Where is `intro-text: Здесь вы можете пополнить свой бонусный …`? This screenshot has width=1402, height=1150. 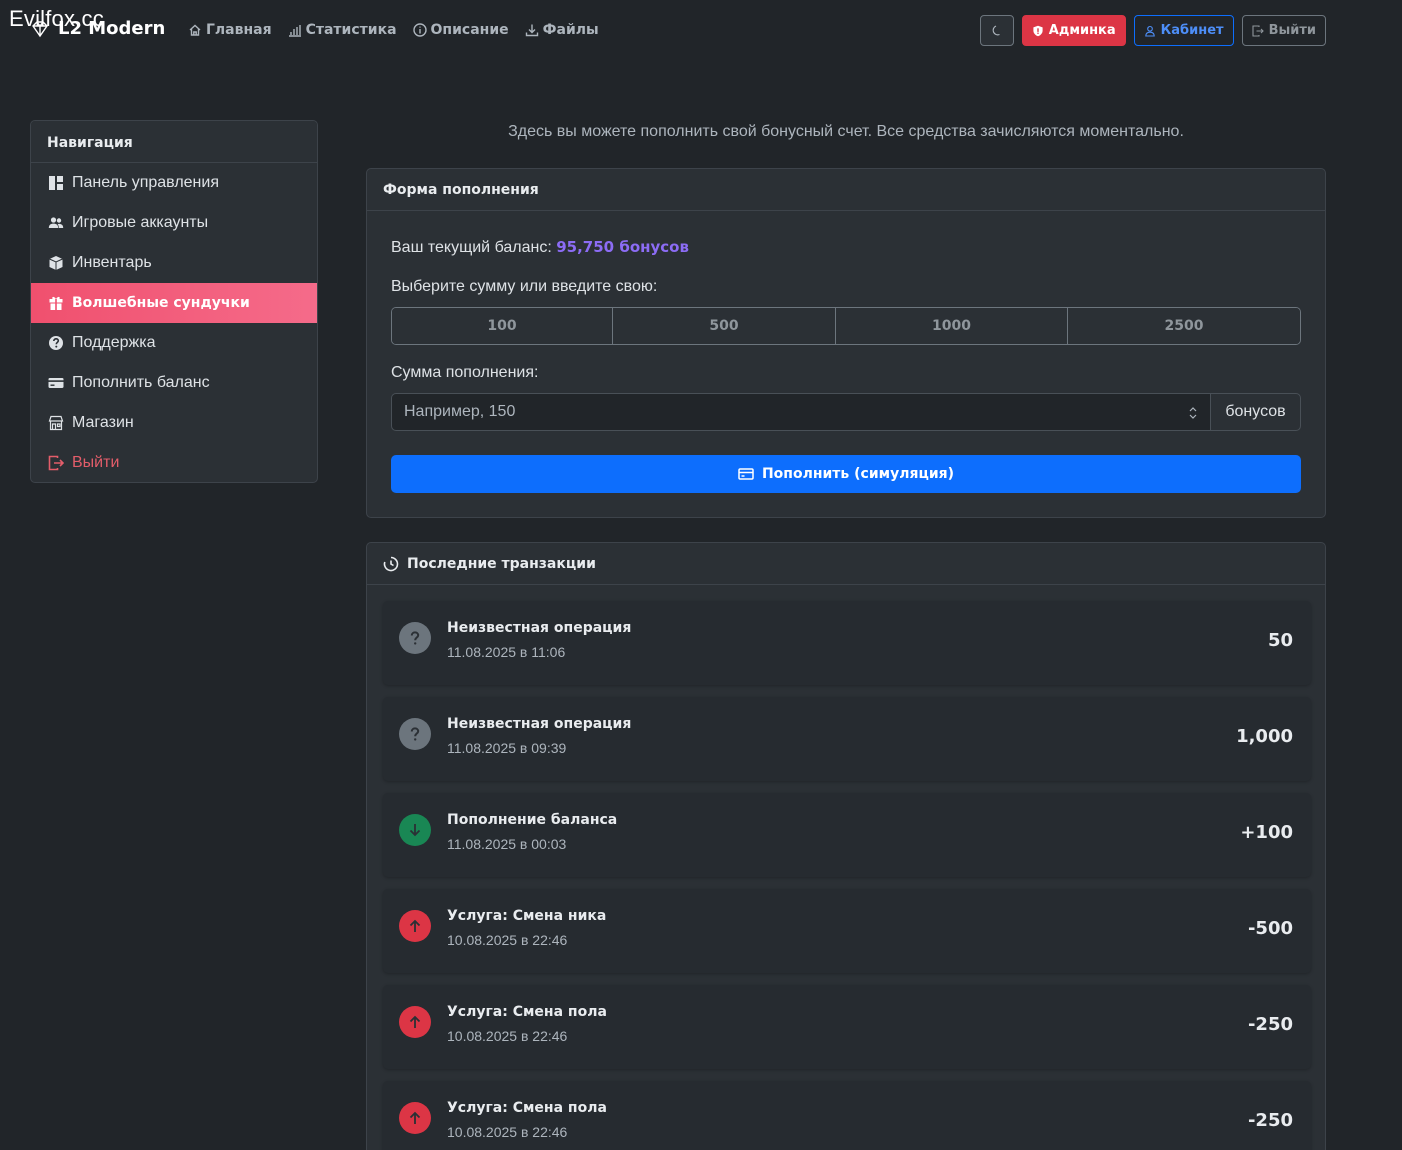 intro-text: Здесь вы можете пополнить свой бонусный … is located at coordinates (846, 131).